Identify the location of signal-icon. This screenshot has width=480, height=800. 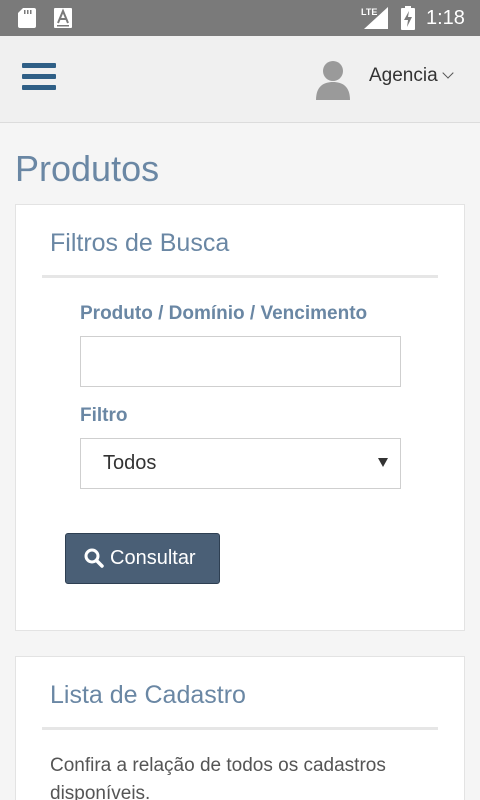
(376, 18).